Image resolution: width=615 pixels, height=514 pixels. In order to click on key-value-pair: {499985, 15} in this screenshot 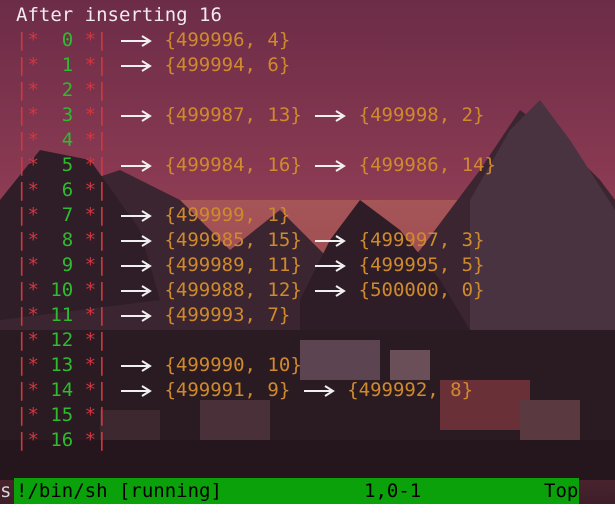, I will do `click(233, 240)`.